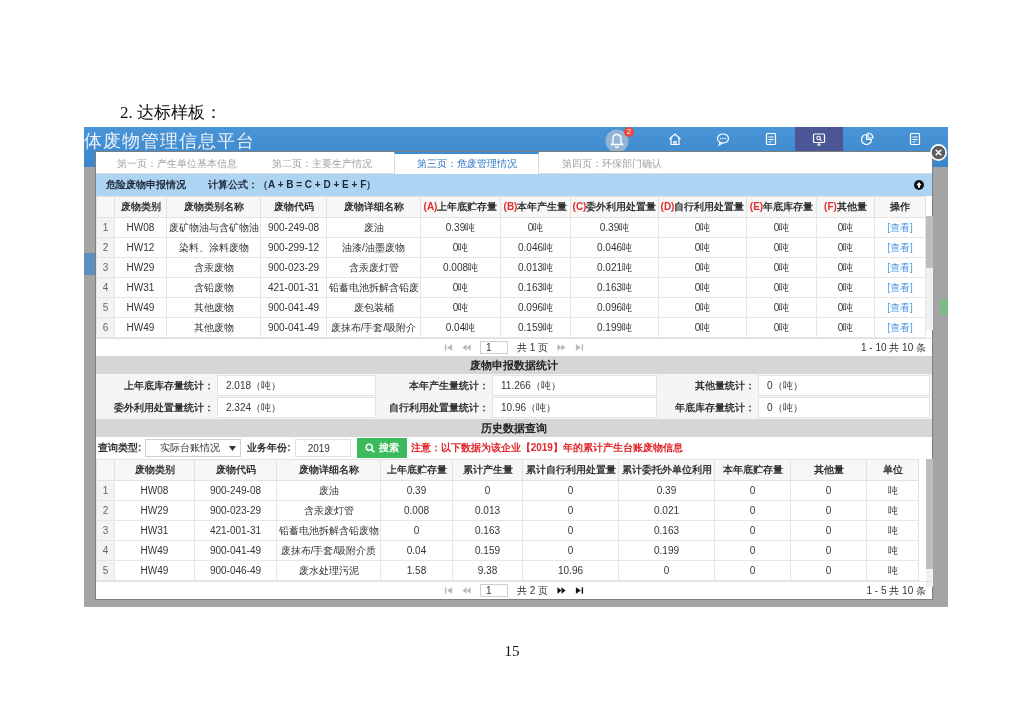  I want to click on column-header: 累计产生量, so click(487, 470).